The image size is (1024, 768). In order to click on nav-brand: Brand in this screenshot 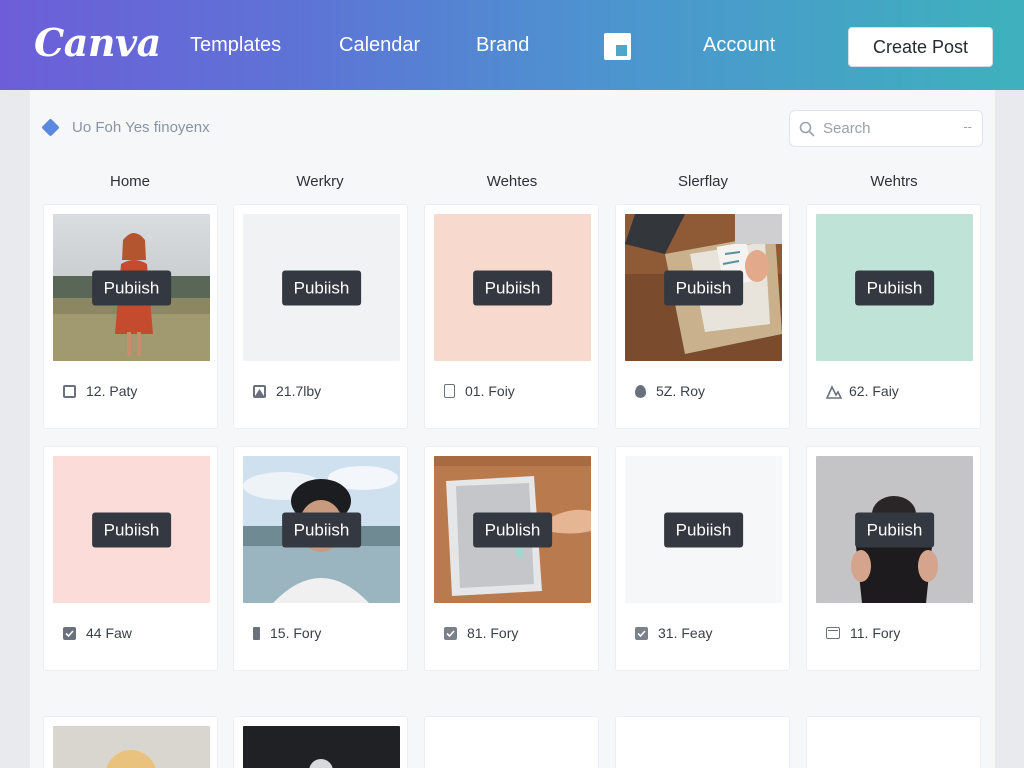, I will do `click(502, 45)`.